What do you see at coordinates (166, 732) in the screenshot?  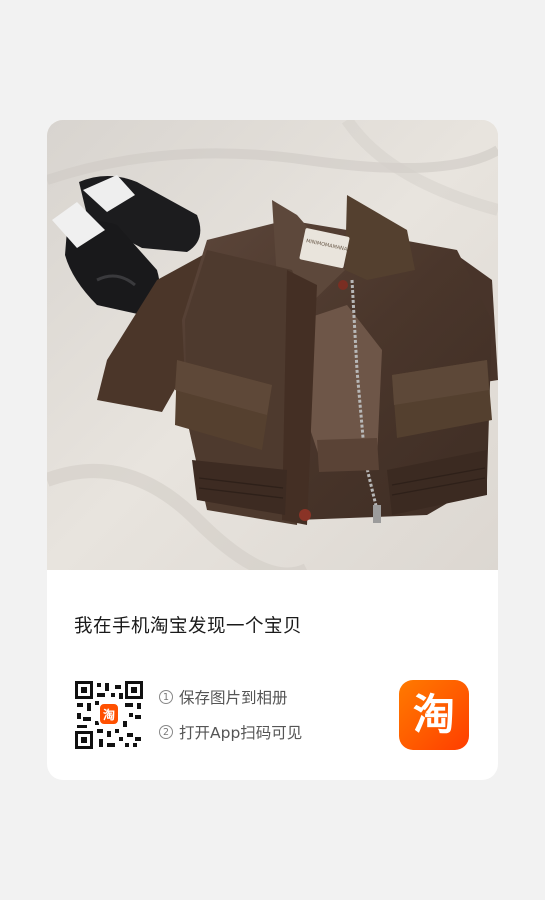 I see `step-number-2: 2` at bounding box center [166, 732].